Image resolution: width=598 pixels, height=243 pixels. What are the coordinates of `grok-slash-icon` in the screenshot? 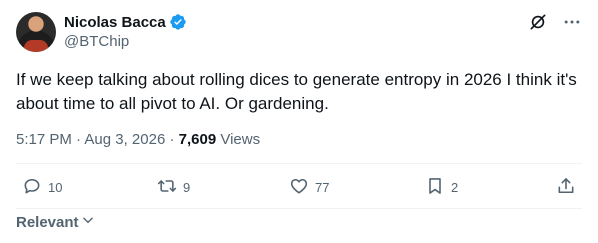 It's located at (538, 22).